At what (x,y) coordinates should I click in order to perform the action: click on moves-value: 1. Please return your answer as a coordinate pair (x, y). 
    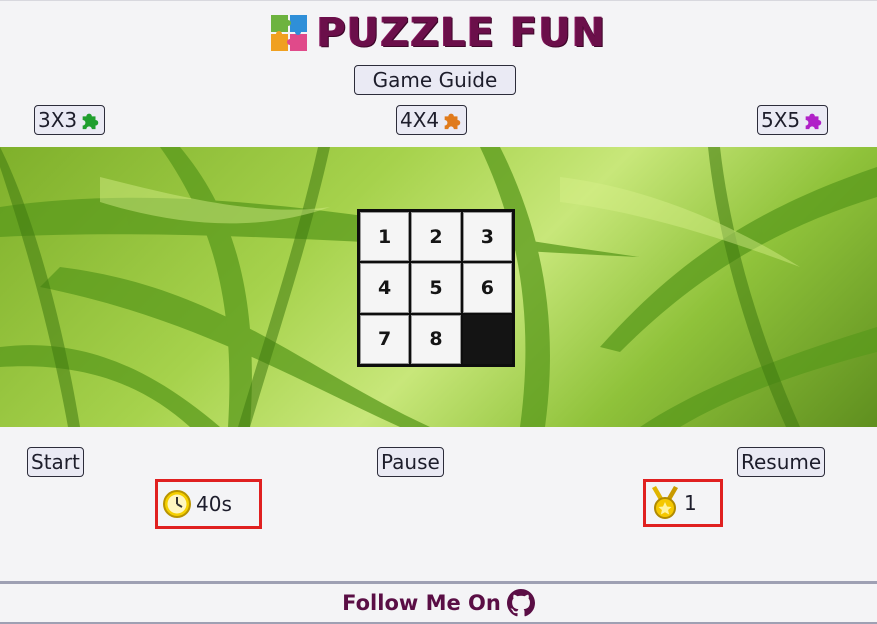
    Looking at the image, I should click on (690, 503).